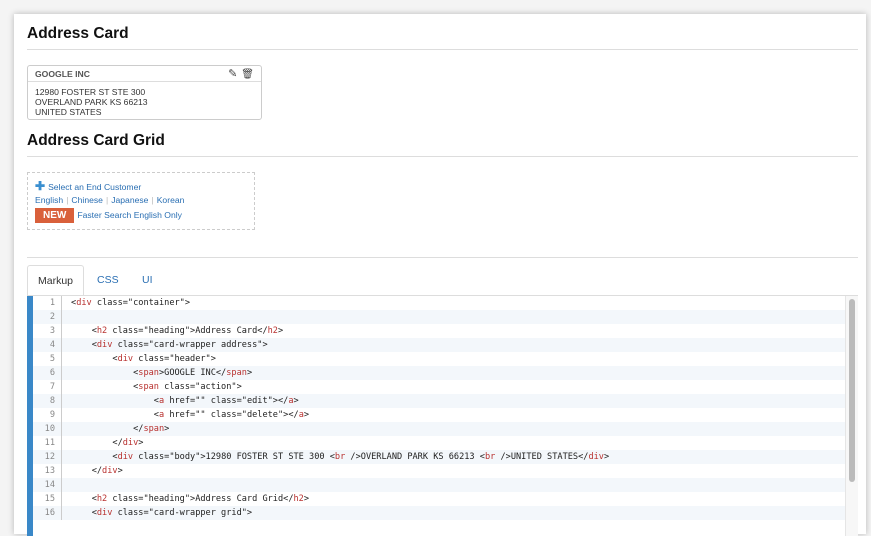 This screenshot has height=536, width=871. What do you see at coordinates (439, 471) in the screenshot?
I see `code-line: 13 </div>` at bounding box center [439, 471].